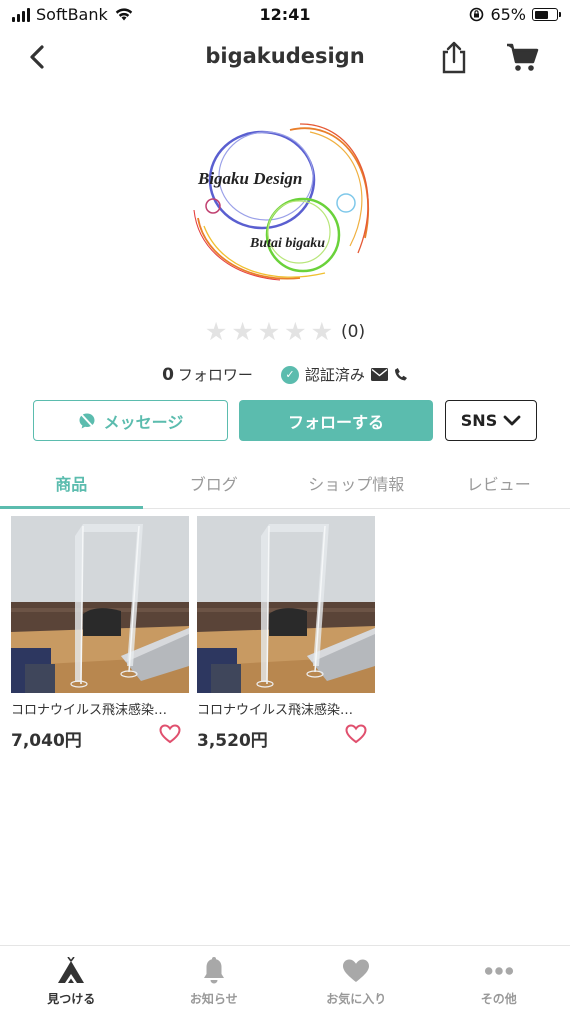 This screenshot has width=570, height=1013. I want to click on message-button: メッセージ, so click(130, 420).